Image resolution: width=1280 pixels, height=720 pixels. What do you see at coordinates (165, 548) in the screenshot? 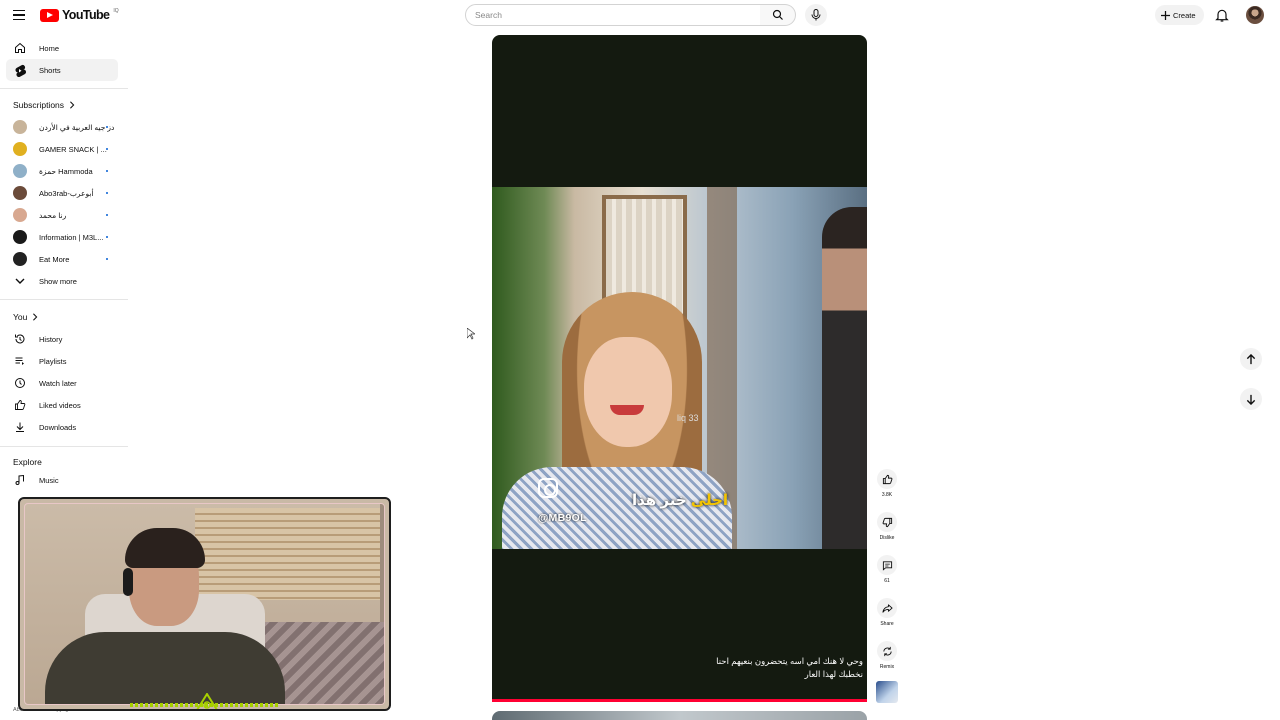
I see `streamer-hair` at bounding box center [165, 548].